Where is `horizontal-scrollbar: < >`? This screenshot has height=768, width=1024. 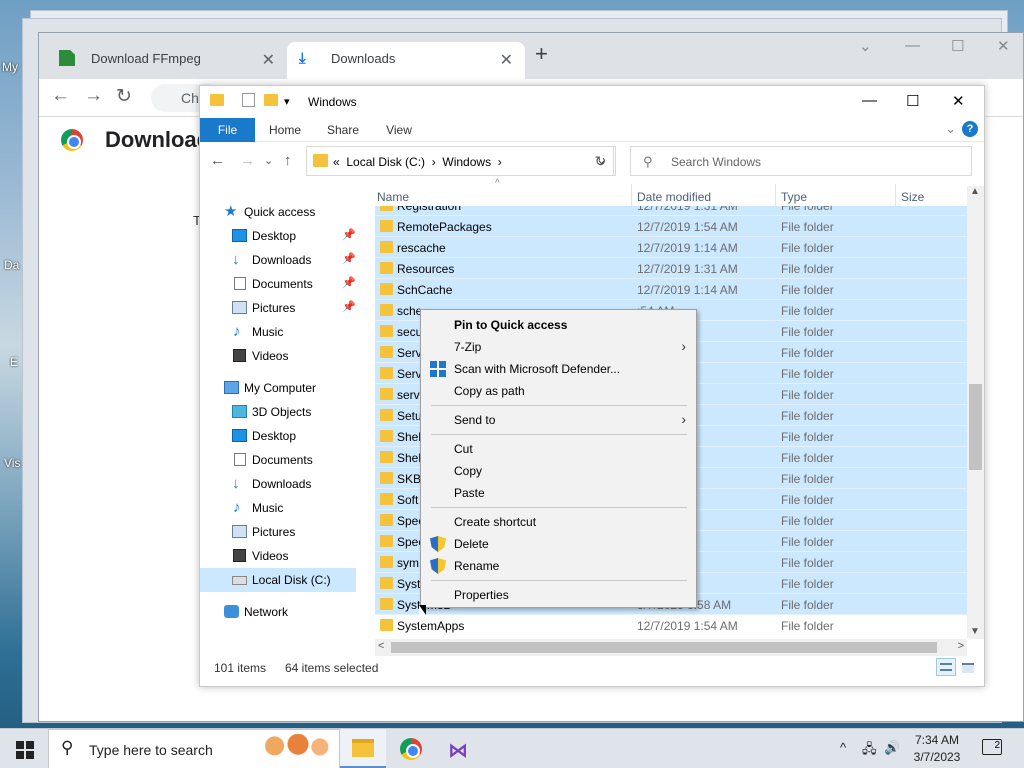
horizontal-scrollbar: < > is located at coordinates (671, 647).